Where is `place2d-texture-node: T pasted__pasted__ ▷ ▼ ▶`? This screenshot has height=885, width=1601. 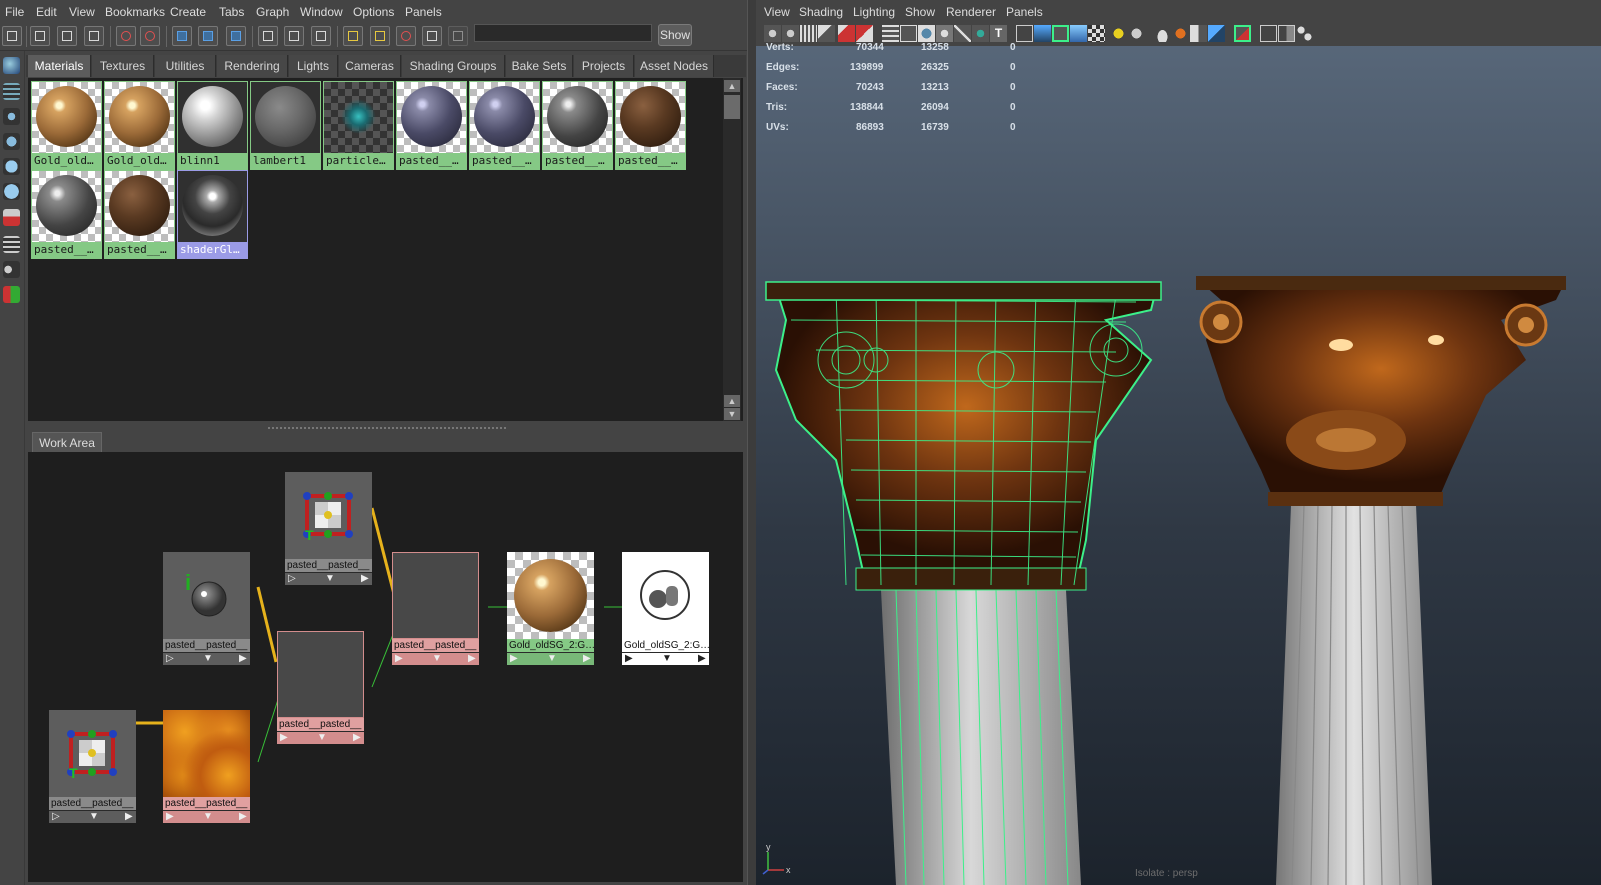
place2d-texture-node: T pasted__pasted__ ▷ ▼ ▶ is located at coordinates (328, 528).